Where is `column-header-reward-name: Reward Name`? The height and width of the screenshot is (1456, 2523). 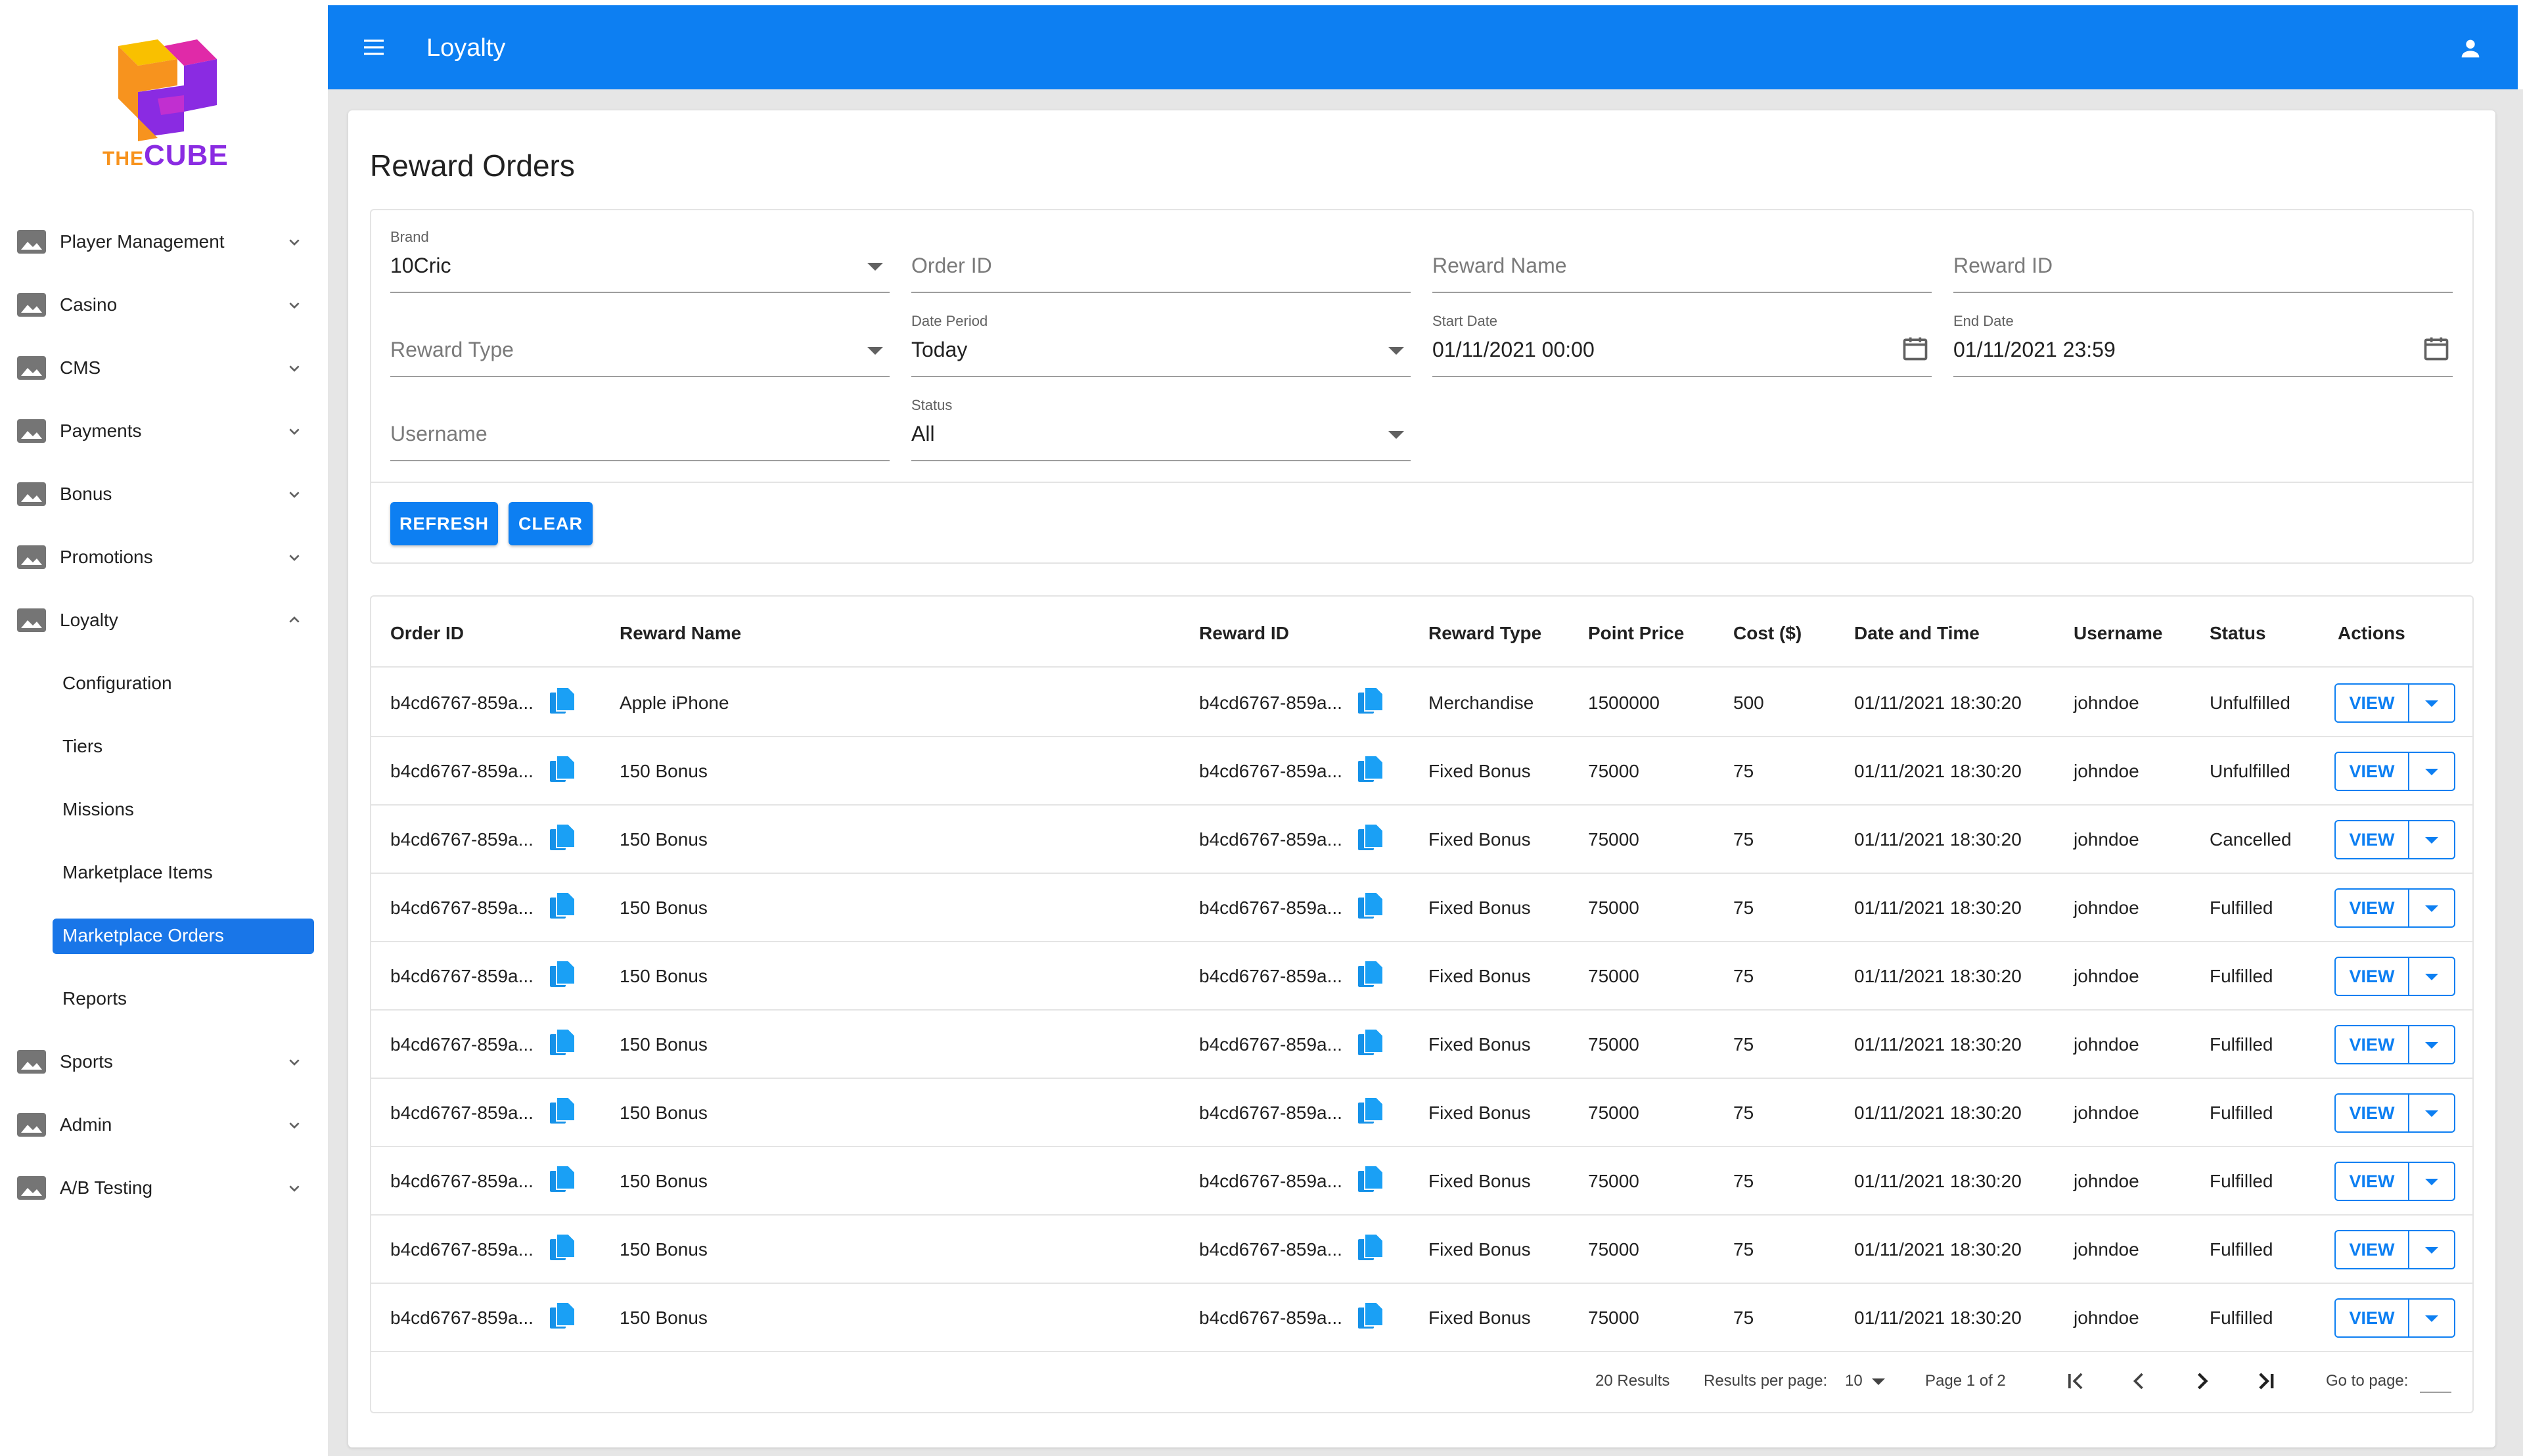 column-header-reward-name: Reward Name is located at coordinates (680, 633).